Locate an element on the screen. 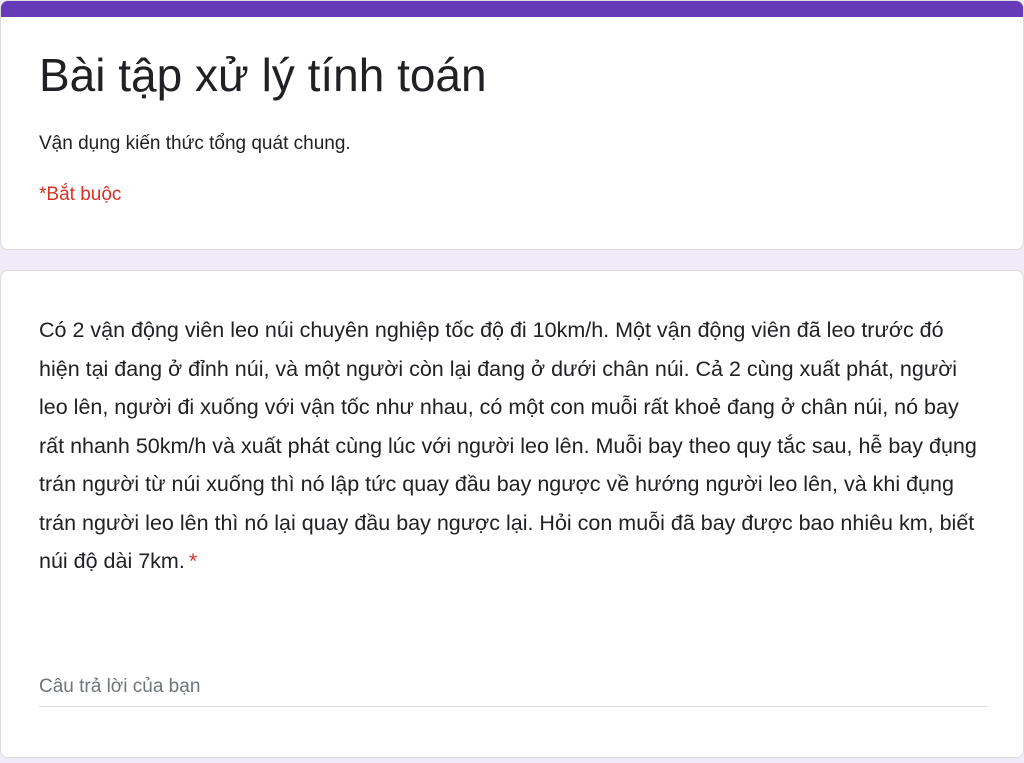 The width and height of the screenshot is (1024, 763). required-note: *Bắt buộc is located at coordinates (80, 194).